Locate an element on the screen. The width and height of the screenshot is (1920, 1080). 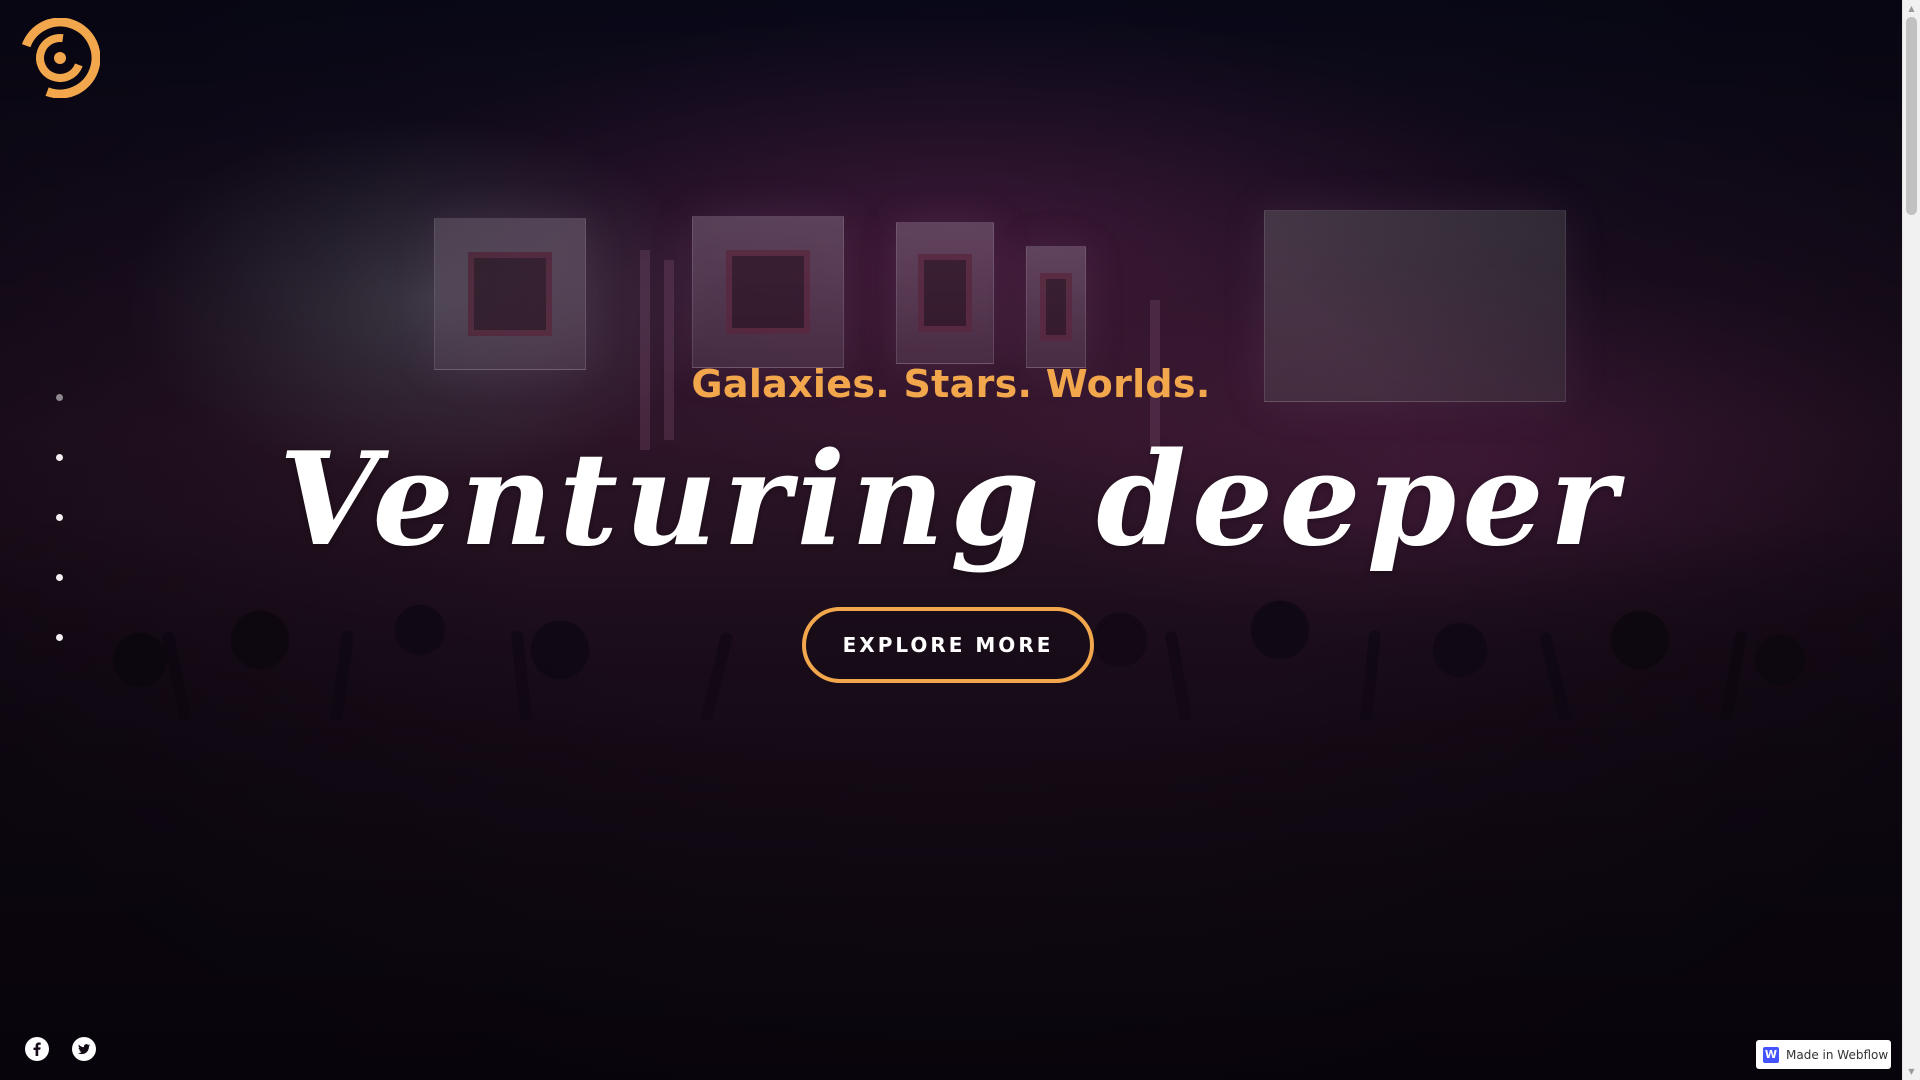
facebook-icon is located at coordinates (37, 1049).